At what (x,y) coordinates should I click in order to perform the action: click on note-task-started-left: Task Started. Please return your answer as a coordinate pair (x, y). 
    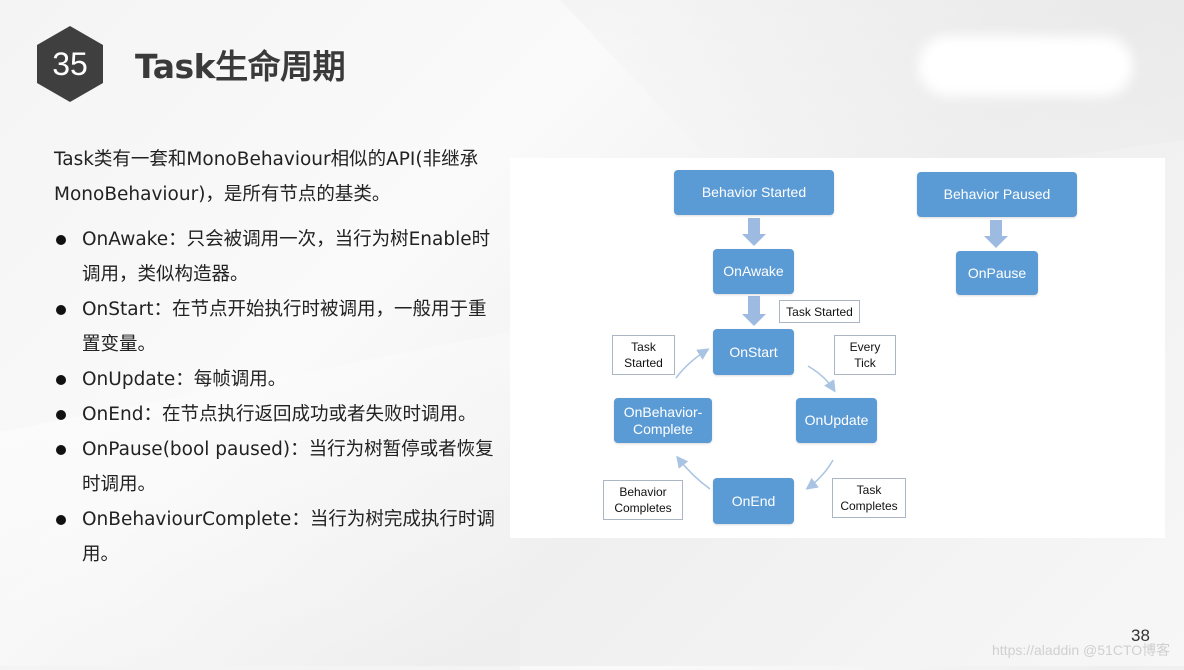
    Looking at the image, I should click on (643, 355).